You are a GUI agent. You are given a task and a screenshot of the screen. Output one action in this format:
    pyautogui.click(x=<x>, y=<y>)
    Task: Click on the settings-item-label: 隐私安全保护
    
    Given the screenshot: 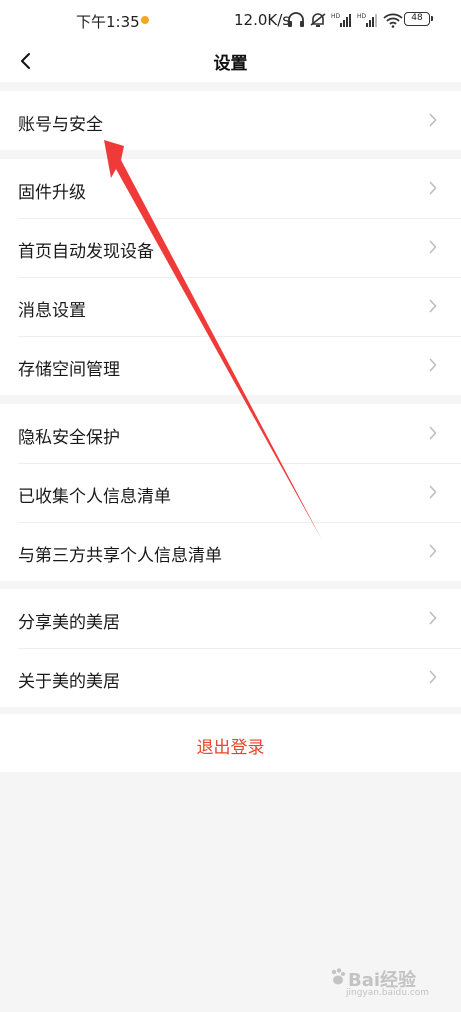 What is the action you would take?
    pyautogui.click(x=69, y=438)
    